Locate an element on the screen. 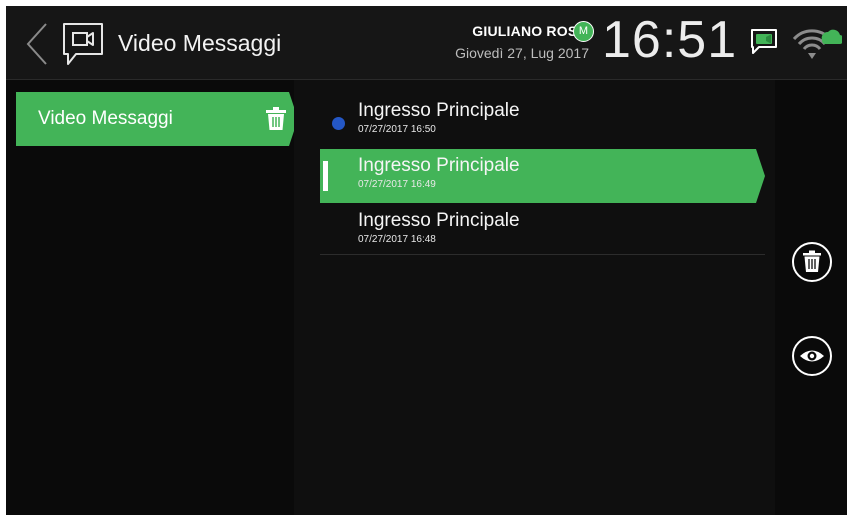 The height and width of the screenshot is (515, 853). message-notification-icon is located at coordinates (764, 41).